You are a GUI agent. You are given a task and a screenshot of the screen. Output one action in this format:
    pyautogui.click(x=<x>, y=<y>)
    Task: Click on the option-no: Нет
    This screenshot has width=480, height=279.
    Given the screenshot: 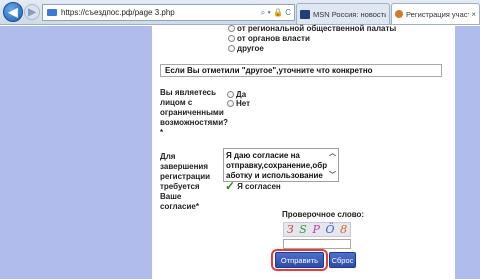 What is the action you would take?
    pyautogui.click(x=238, y=103)
    